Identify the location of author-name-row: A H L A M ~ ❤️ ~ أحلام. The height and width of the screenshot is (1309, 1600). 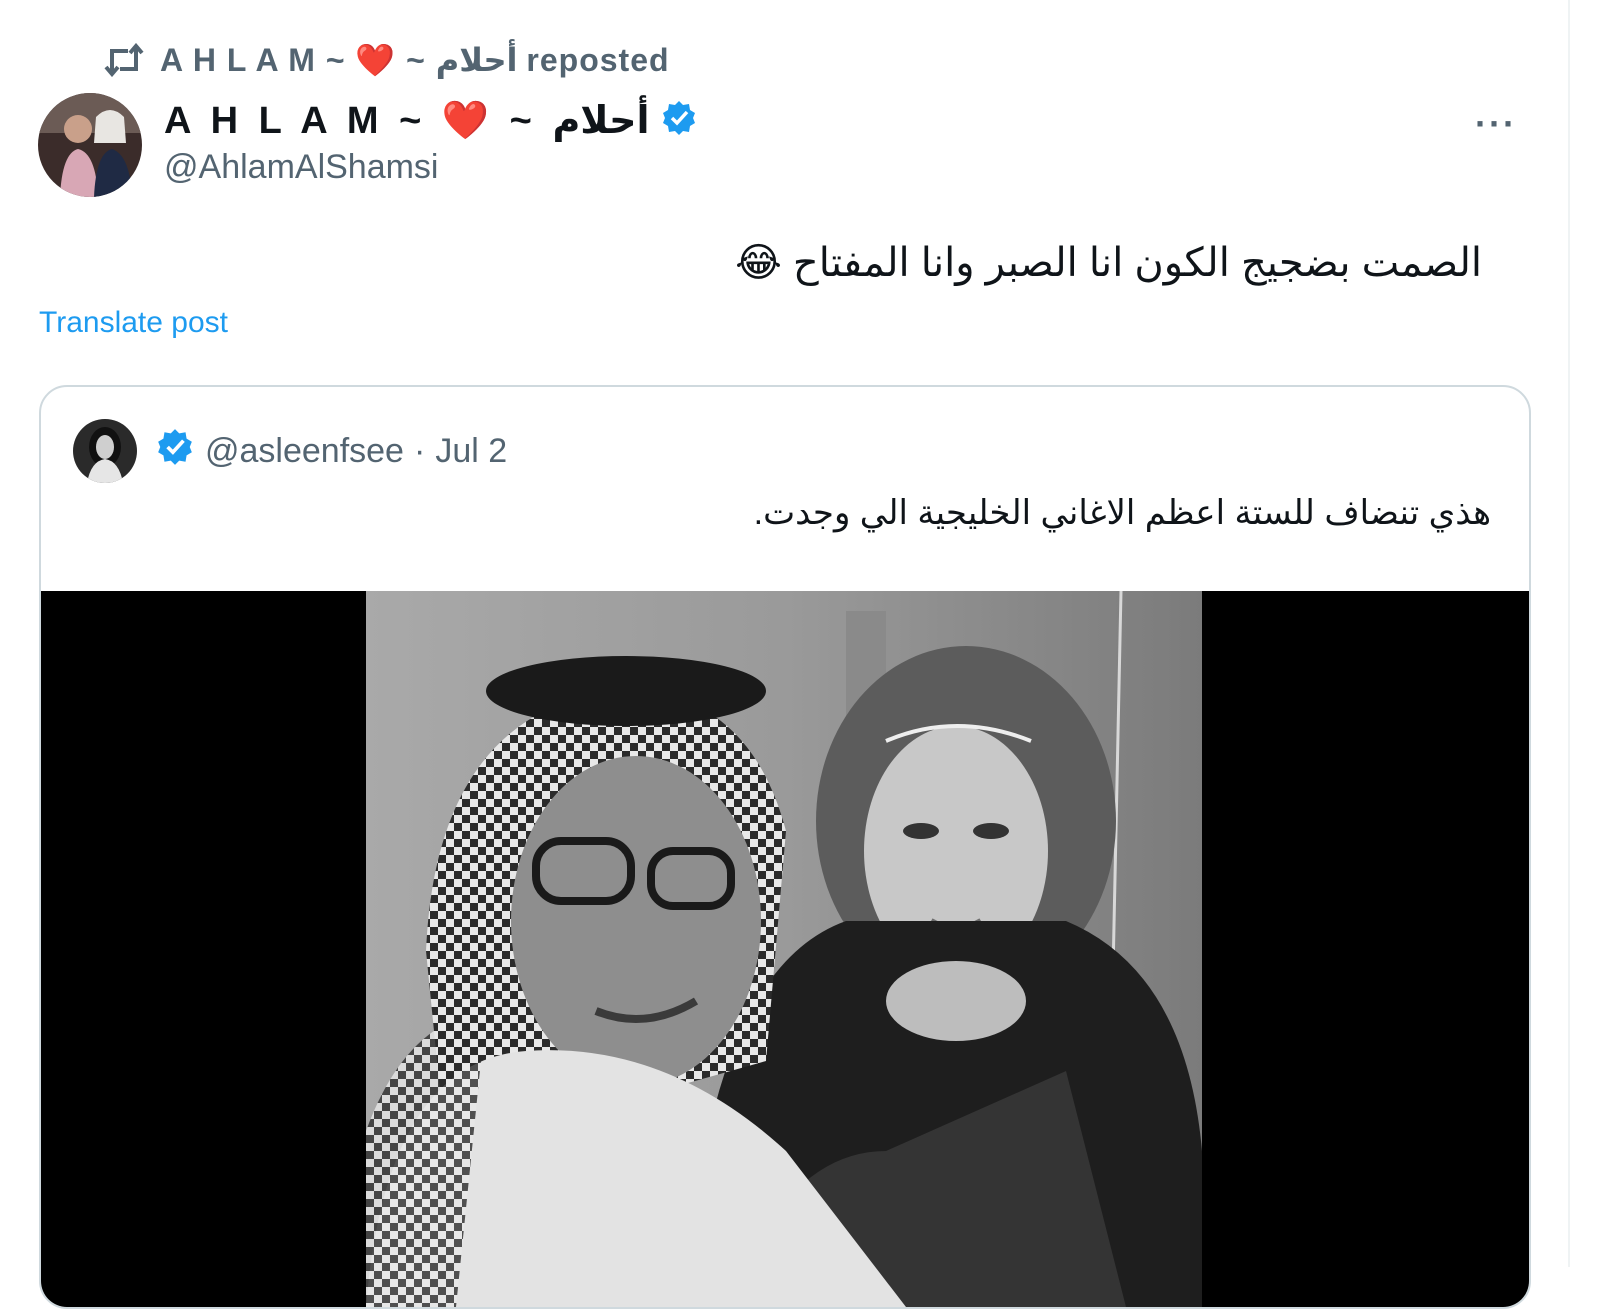
(431, 120).